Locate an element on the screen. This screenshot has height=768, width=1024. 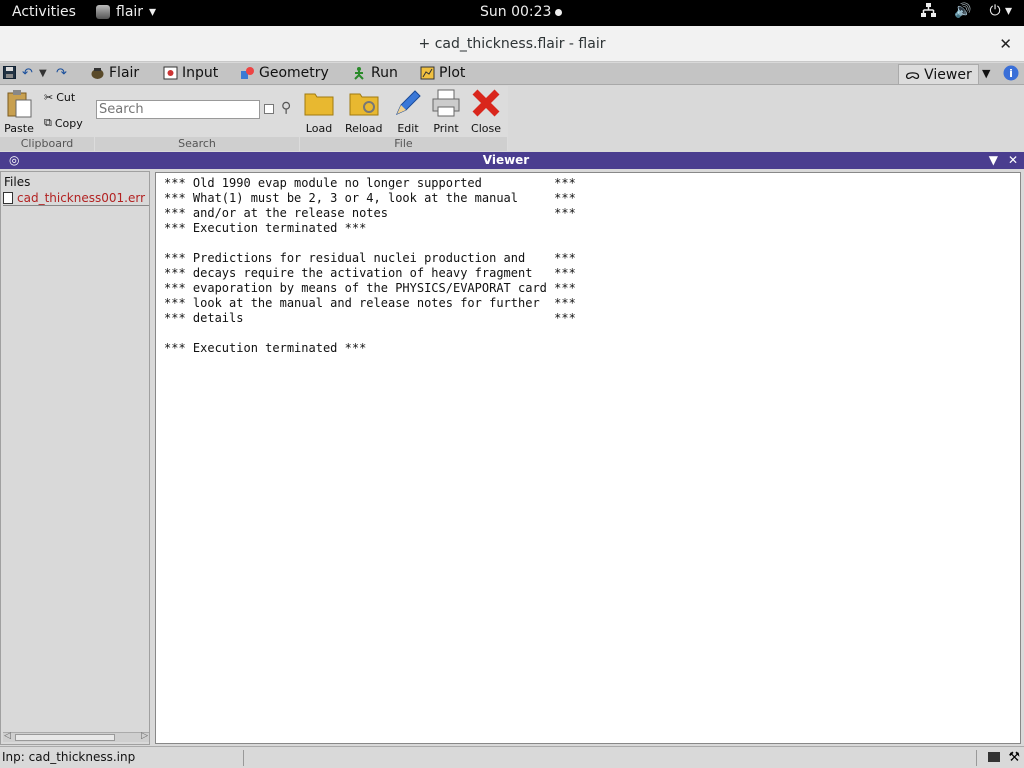
tab-label: Geometry is located at coordinates (294, 73).